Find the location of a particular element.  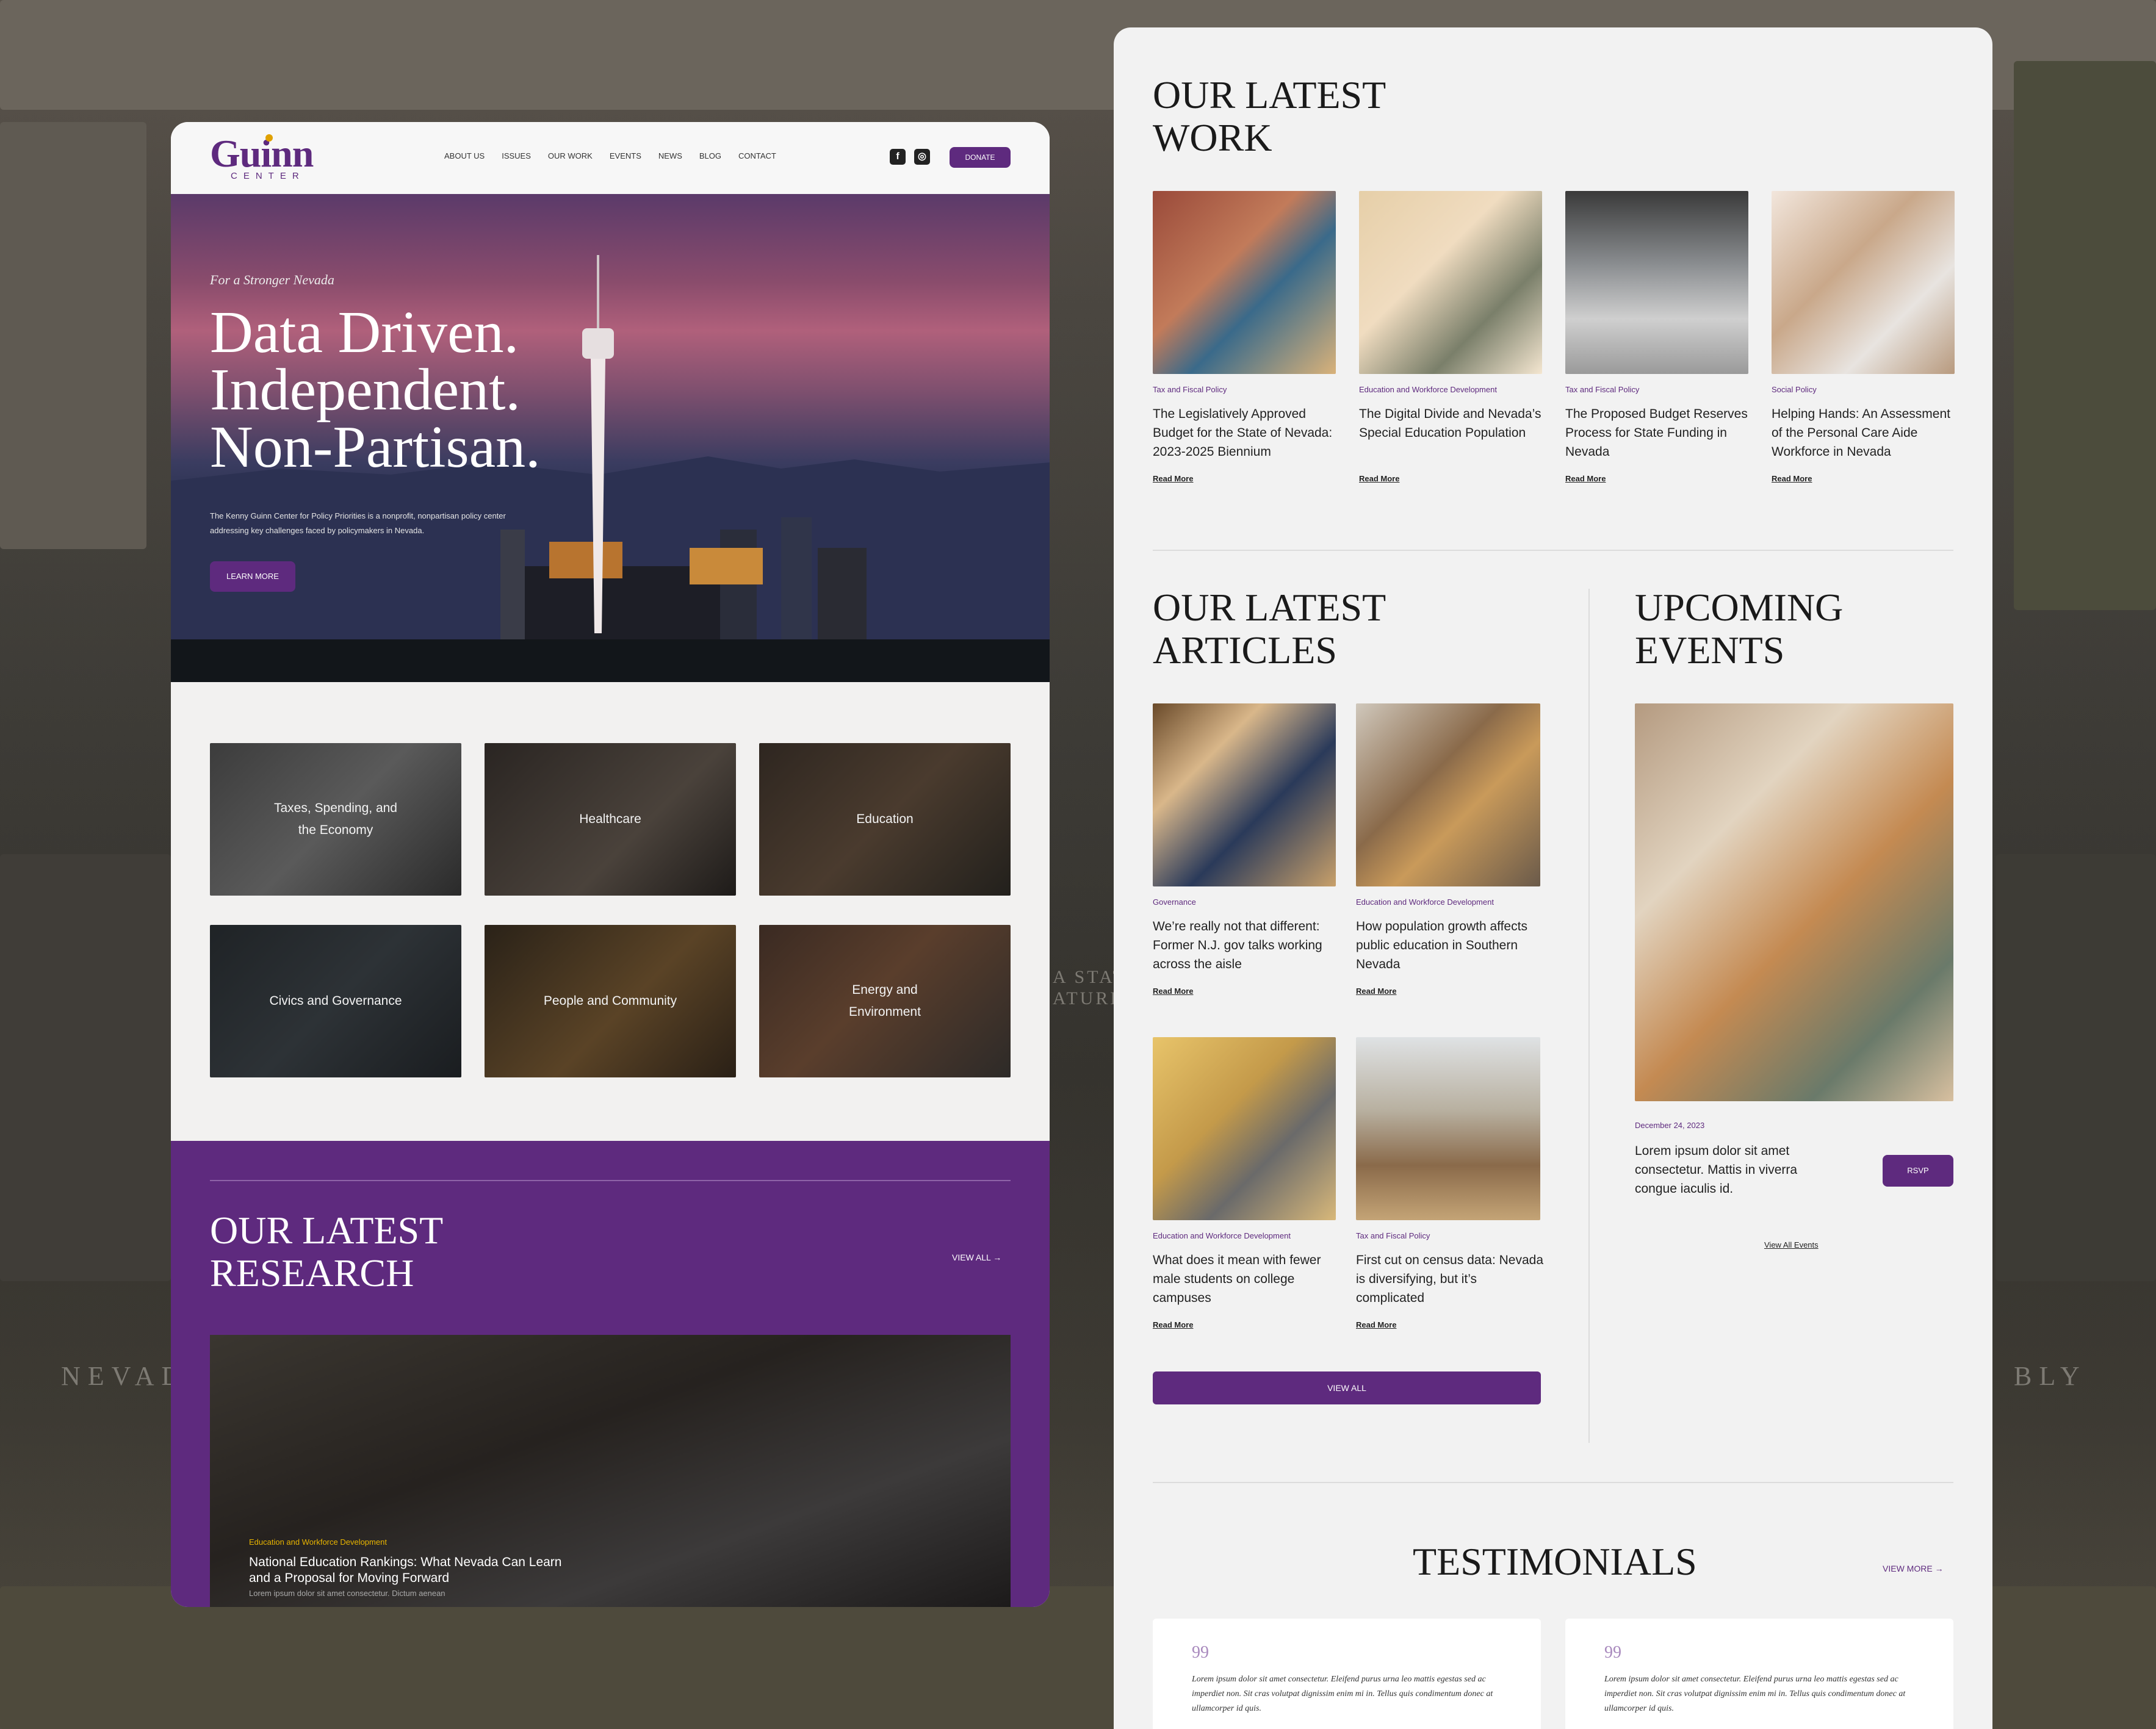

nav-blog: BLOG is located at coordinates (710, 155).